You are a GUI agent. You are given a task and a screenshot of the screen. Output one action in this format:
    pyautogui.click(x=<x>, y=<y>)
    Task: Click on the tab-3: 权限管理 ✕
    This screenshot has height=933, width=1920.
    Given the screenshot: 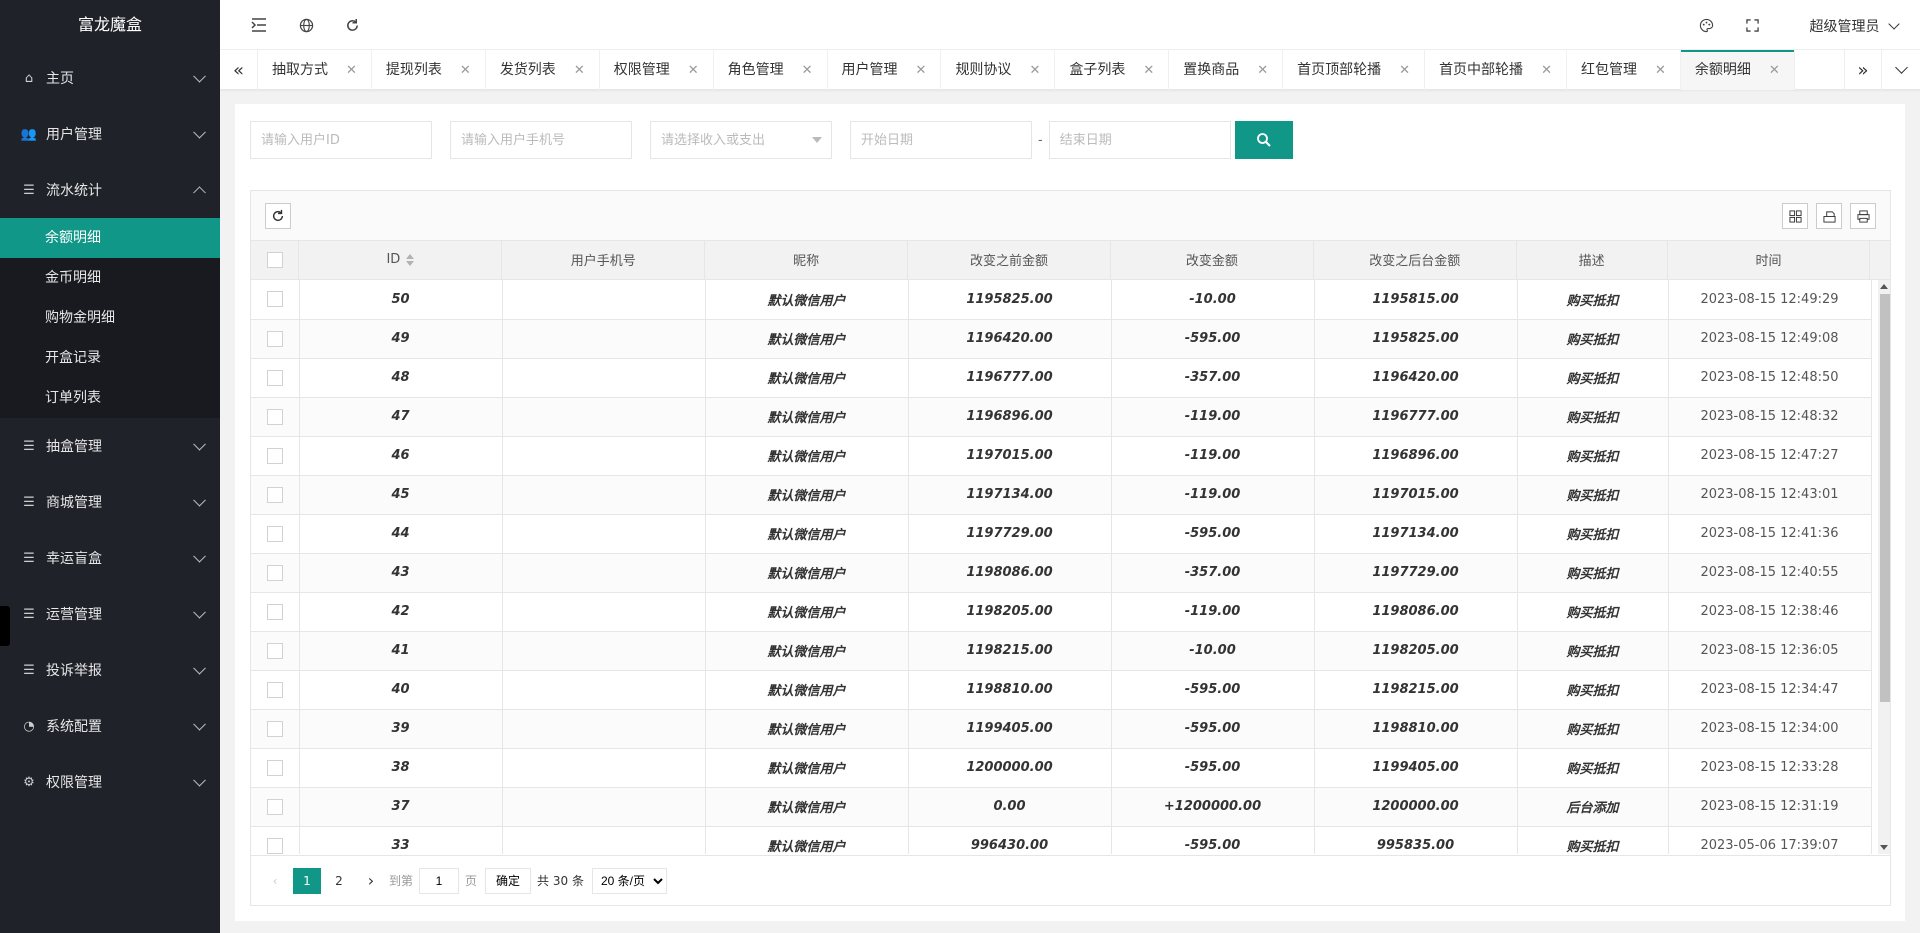 What is the action you would take?
    pyautogui.click(x=657, y=70)
    